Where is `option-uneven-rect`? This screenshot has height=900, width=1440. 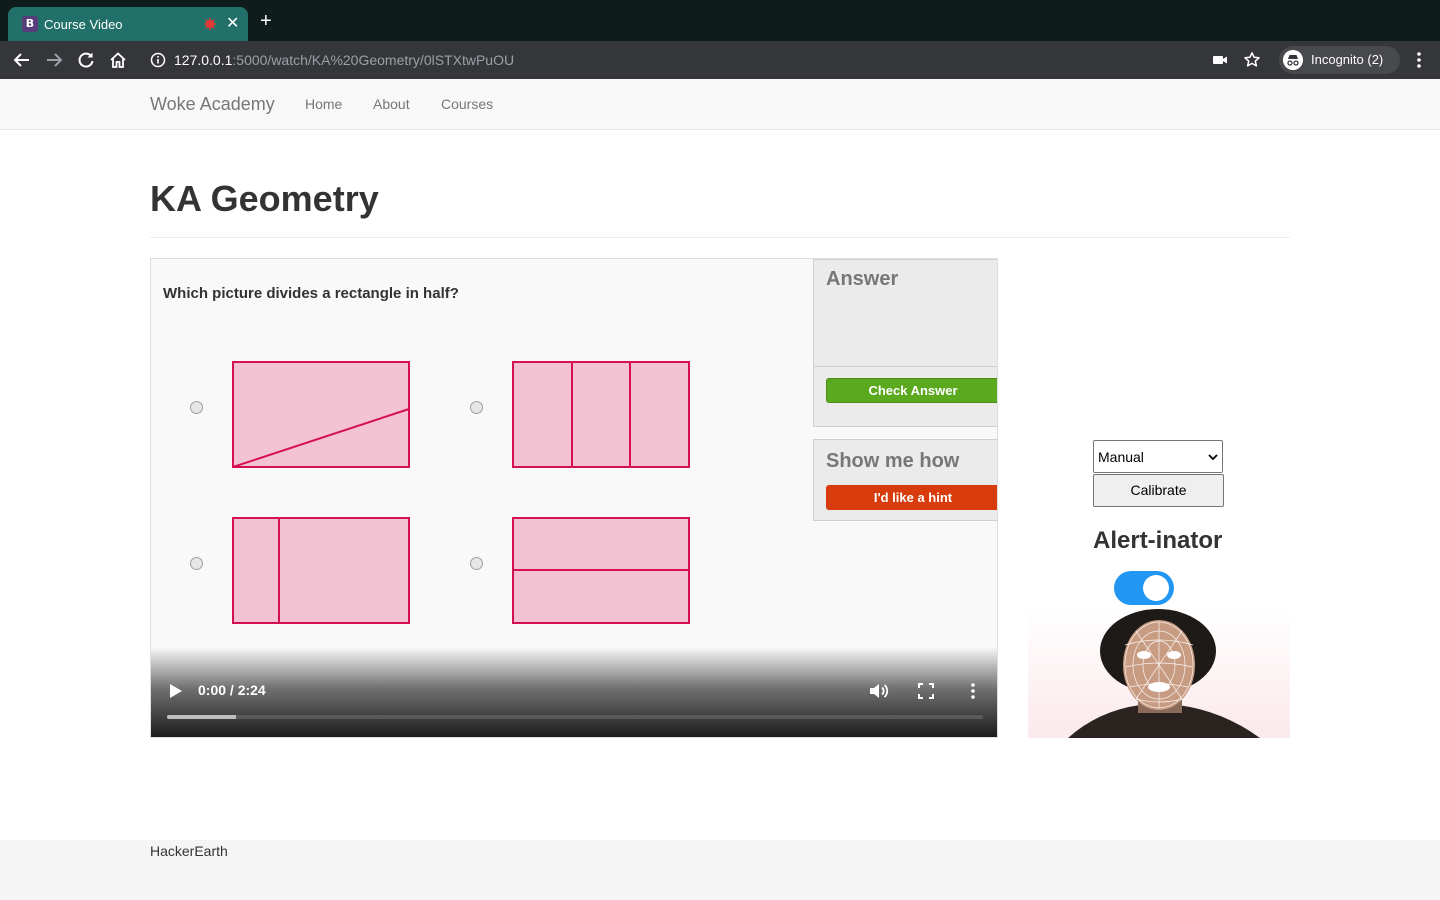
option-uneven-rect is located at coordinates (321, 570).